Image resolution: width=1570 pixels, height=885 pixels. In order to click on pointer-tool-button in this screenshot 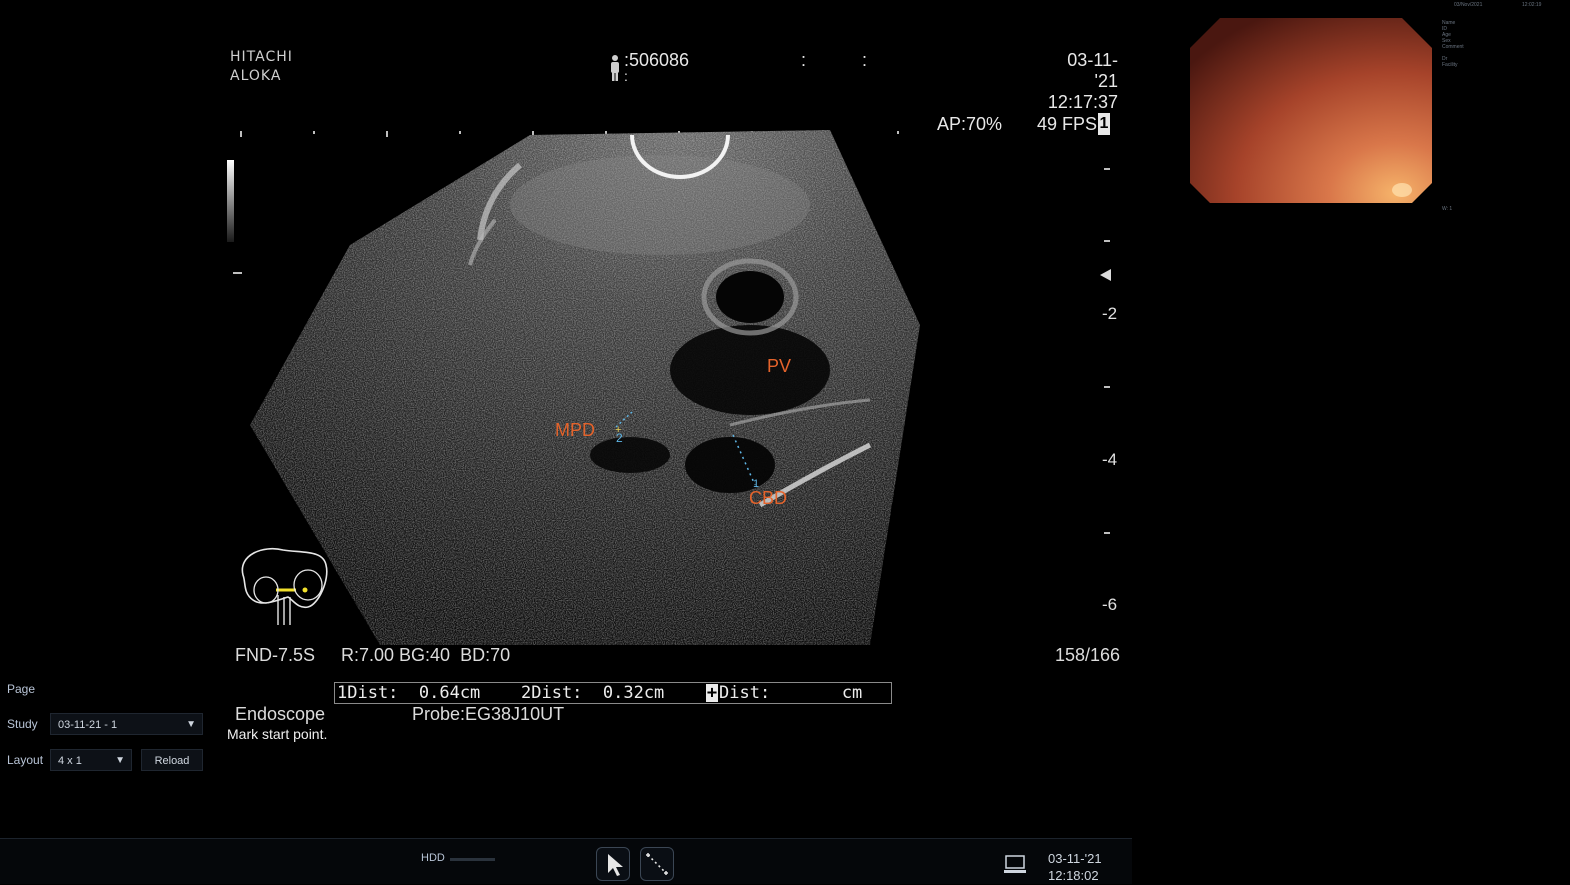, I will do `click(613, 864)`.